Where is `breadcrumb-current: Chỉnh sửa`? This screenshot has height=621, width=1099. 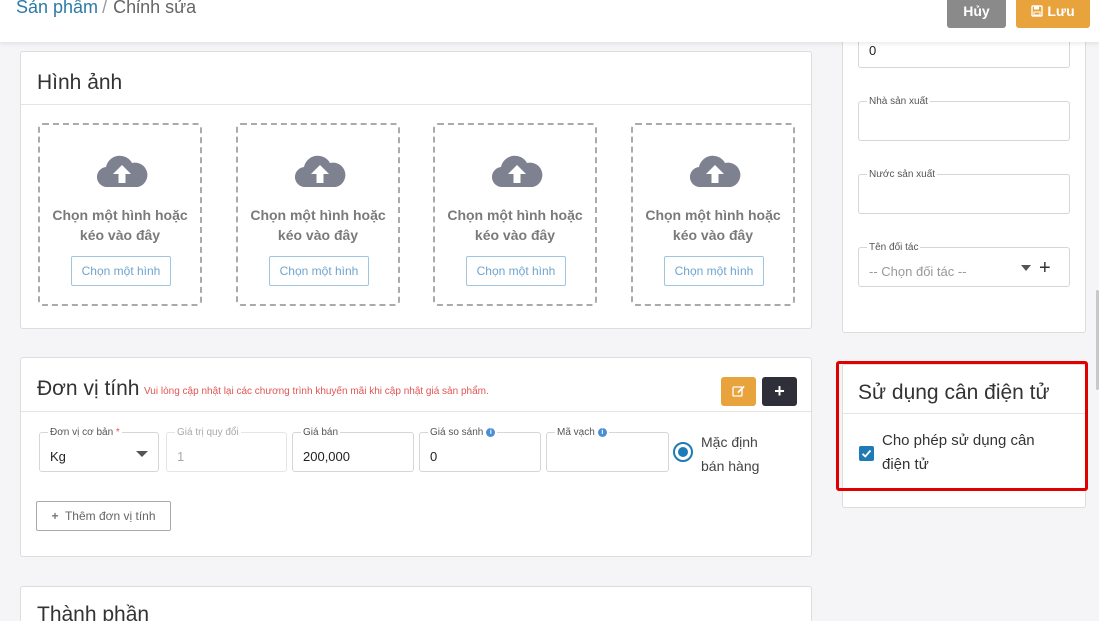 breadcrumb-current: Chỉnh sửa is located at coordinates (155, 8).